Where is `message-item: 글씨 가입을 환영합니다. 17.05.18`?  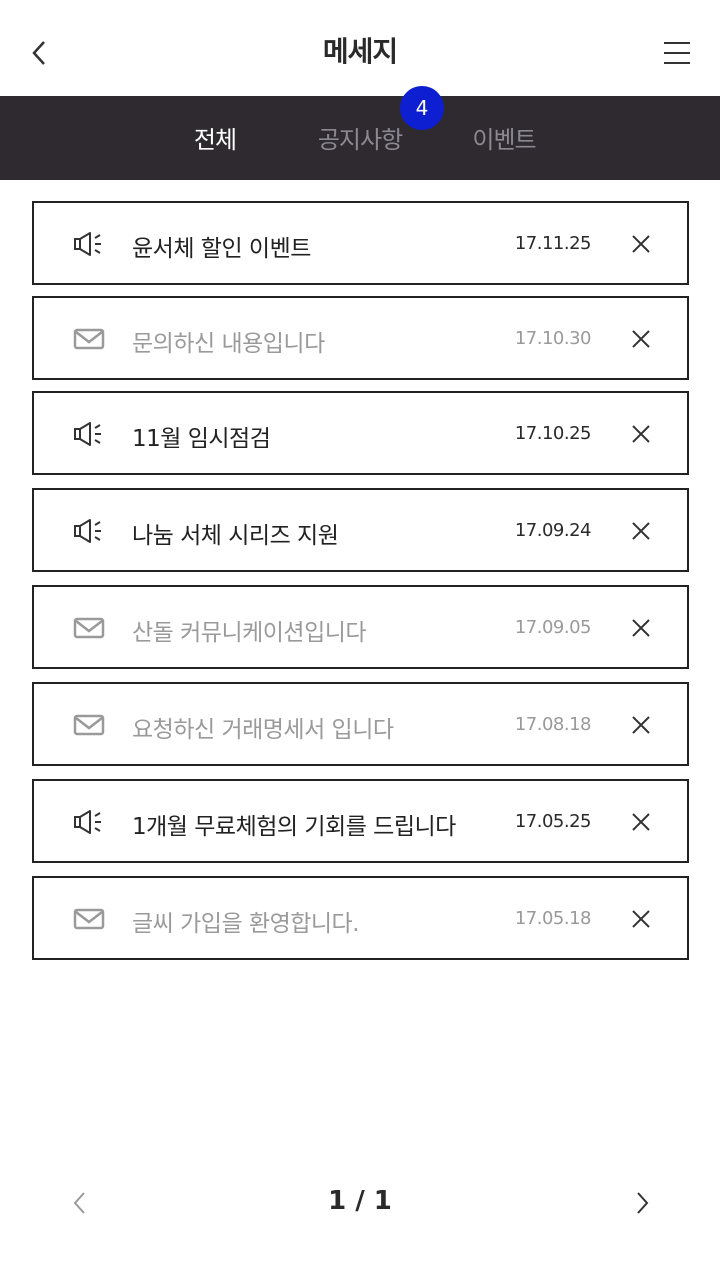 message-item: 글씨 가입을 환영합니다. 17.05.18 is located at coordinates (360, 918).